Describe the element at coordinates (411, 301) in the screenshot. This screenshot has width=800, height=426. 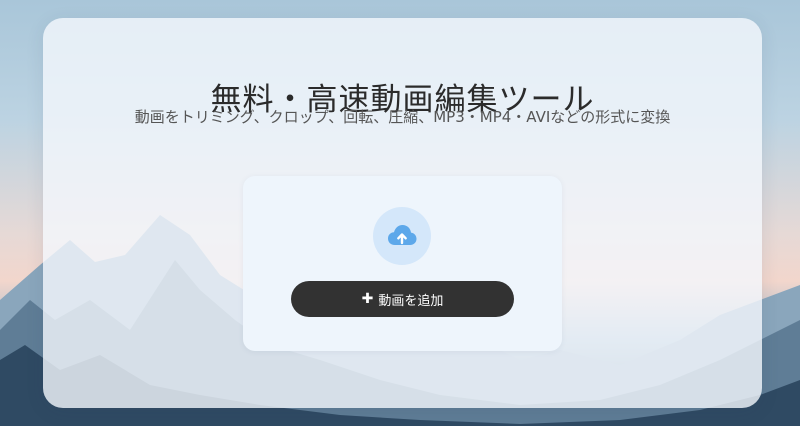
I see `add-video-label: 動画を追加` at that location.